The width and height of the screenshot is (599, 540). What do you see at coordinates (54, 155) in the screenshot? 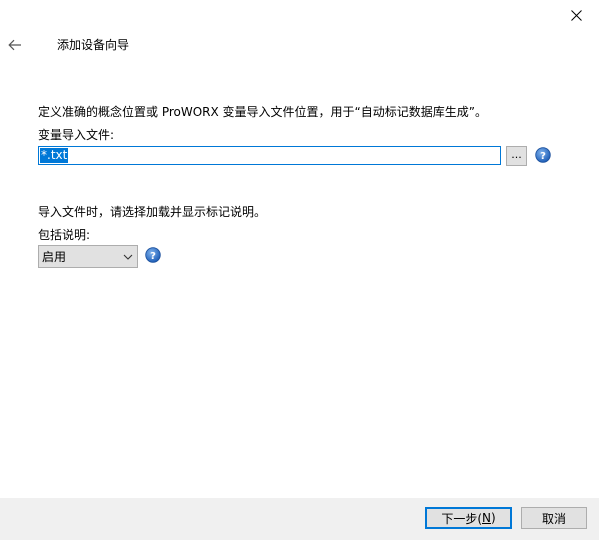
I see `file-input-value: *.txt` at bounding box center [54, 155].